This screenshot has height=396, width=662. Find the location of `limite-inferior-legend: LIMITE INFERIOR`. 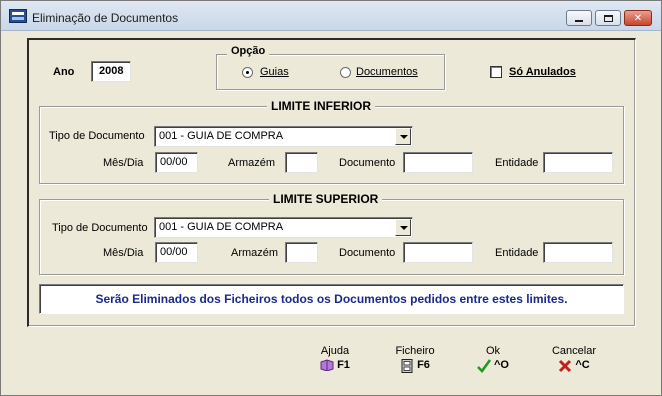

limite-inferior-legend: LIMITE INFERIOR is located at coordinates (321, 106).